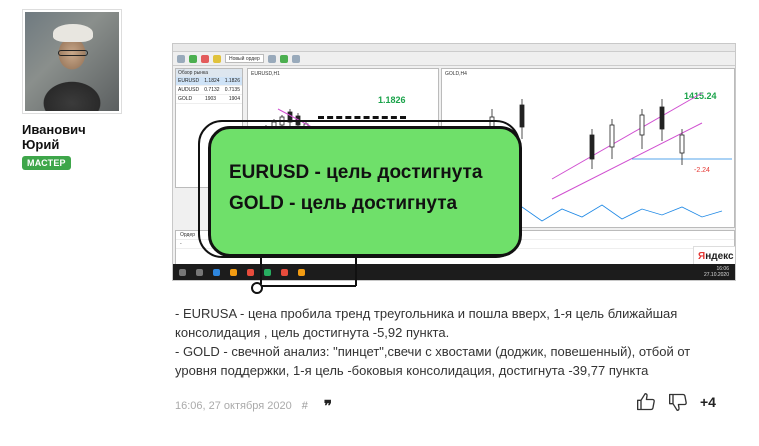 This screenshot has height=446, width=759. I want to click on callout-line-gold: GOLD - цель достигнута, so click(343, 203).